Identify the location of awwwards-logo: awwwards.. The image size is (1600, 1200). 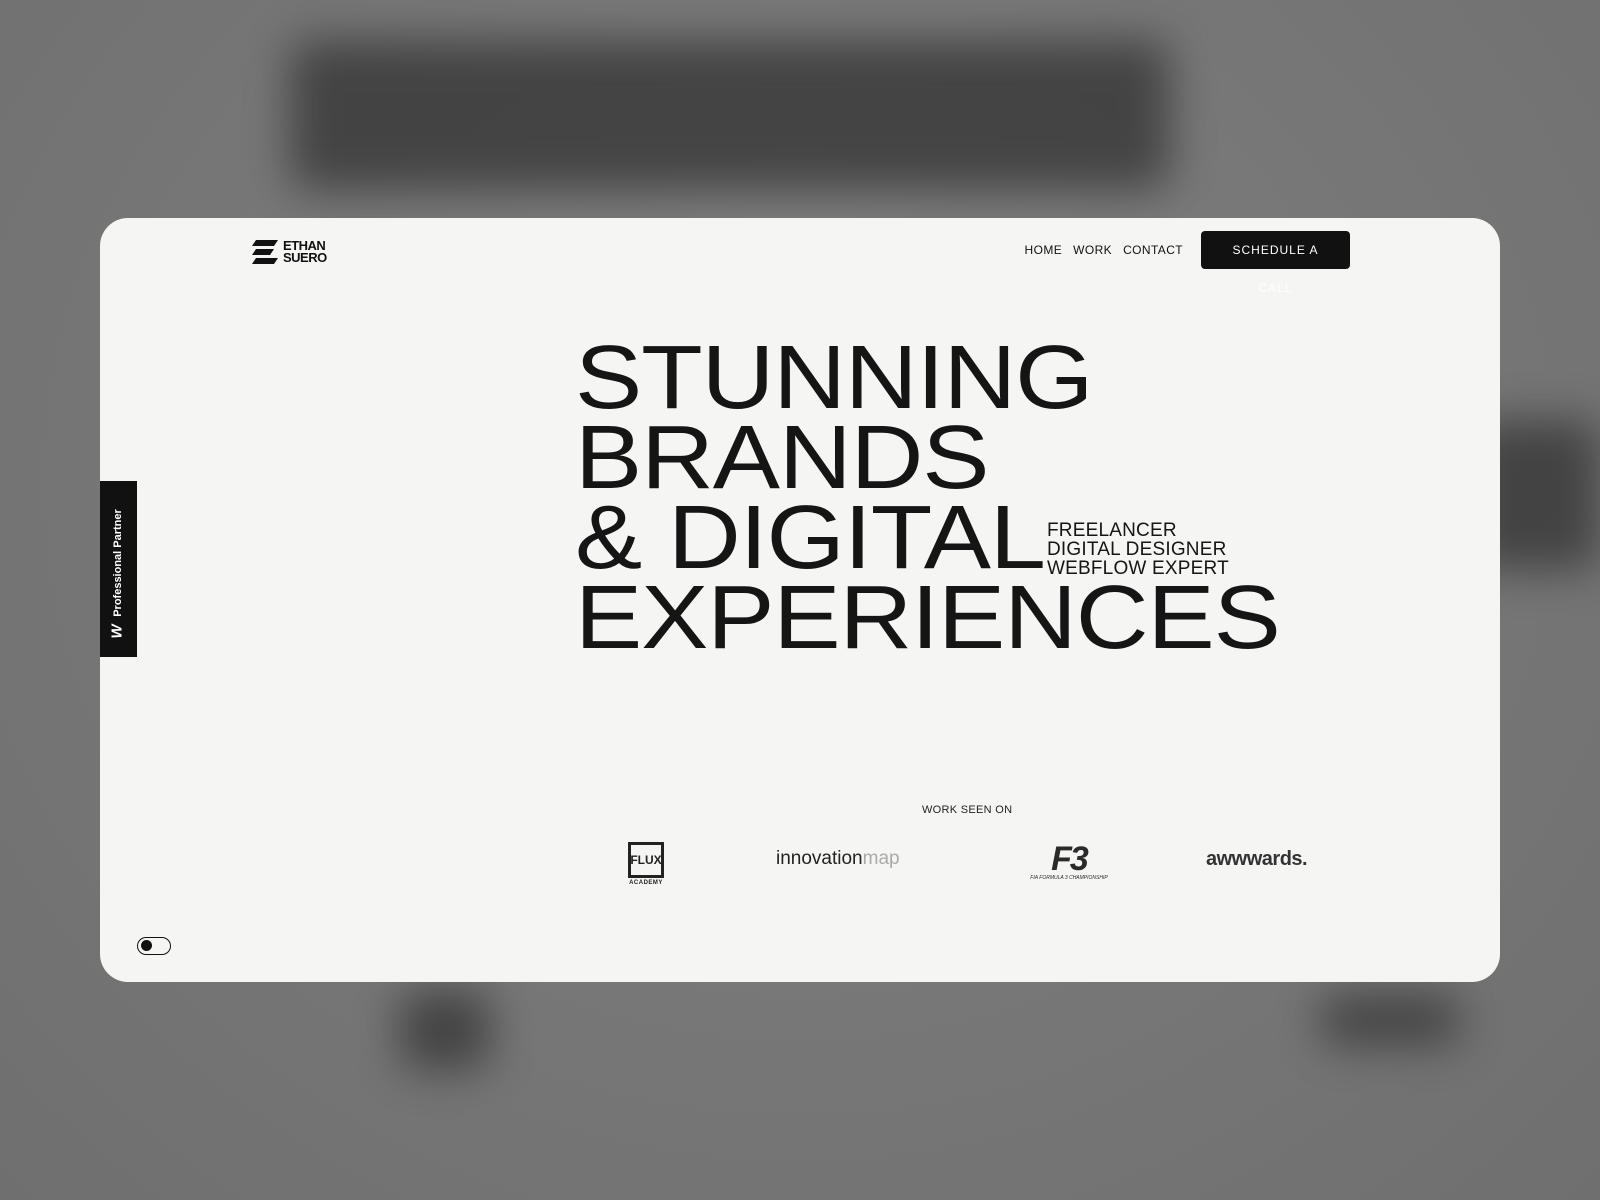
(1257, 859).